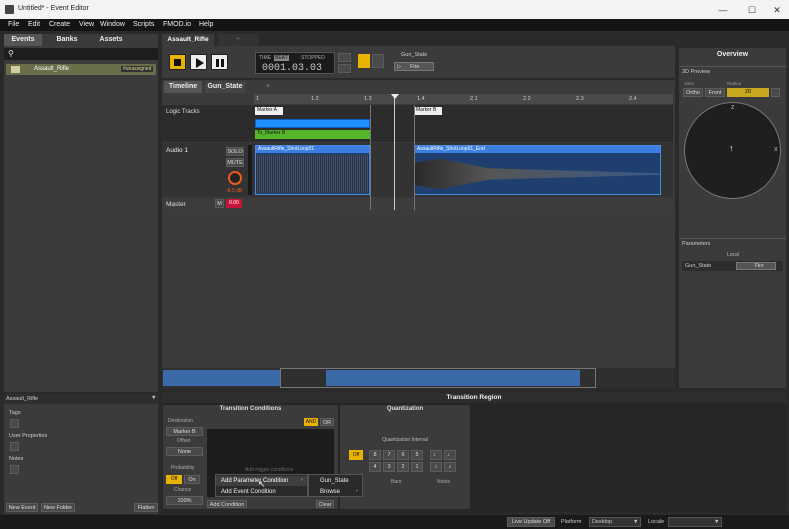 Image resolution: width=789 pixels, height=529 pixels. Describe the element at coordinates (364, 61) in the screenshot. I see `list-view-icon` at that location.